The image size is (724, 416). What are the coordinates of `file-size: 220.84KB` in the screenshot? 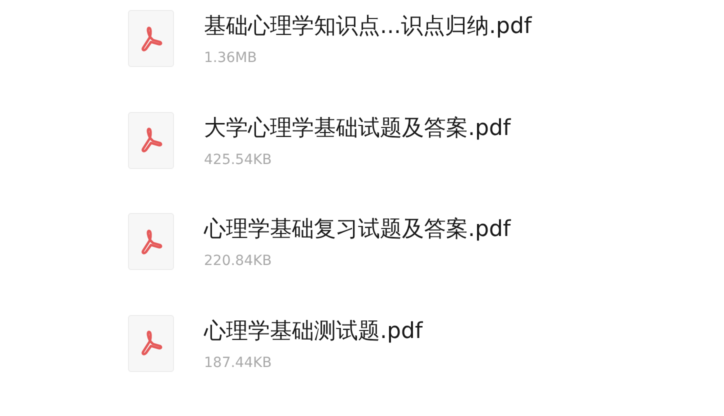 It's located at (238, 261).